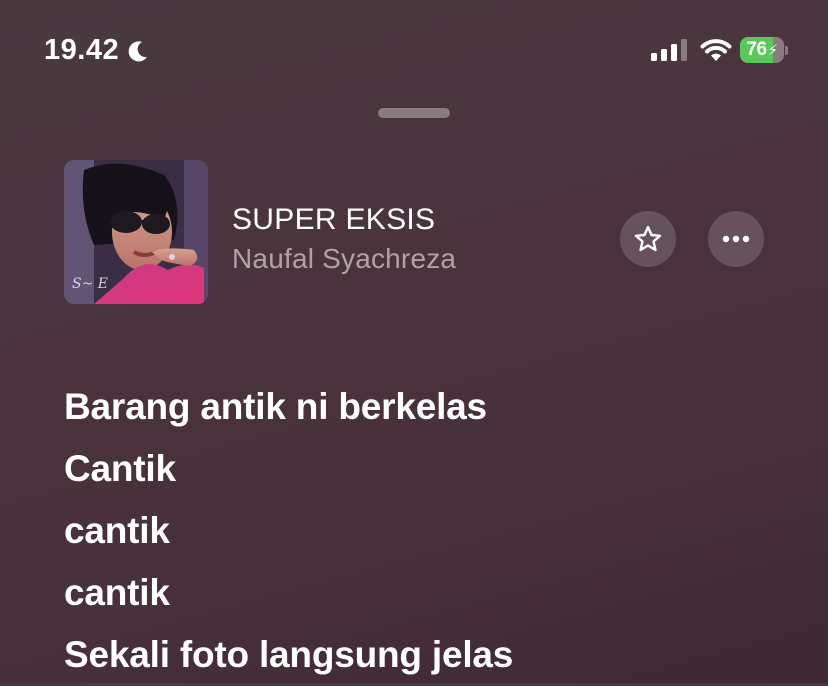 The width and height of the screenshot is (828, 686). Describe the element at coordinates (334, 219) in the screenshot. I see `track-title: SUPER EKSIS` at that location.